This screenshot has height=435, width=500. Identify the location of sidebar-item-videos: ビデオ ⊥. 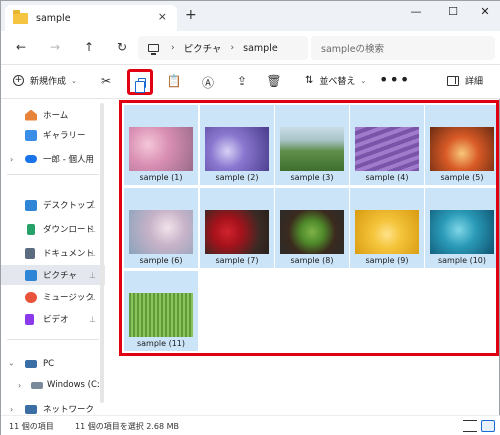
(53, 319).